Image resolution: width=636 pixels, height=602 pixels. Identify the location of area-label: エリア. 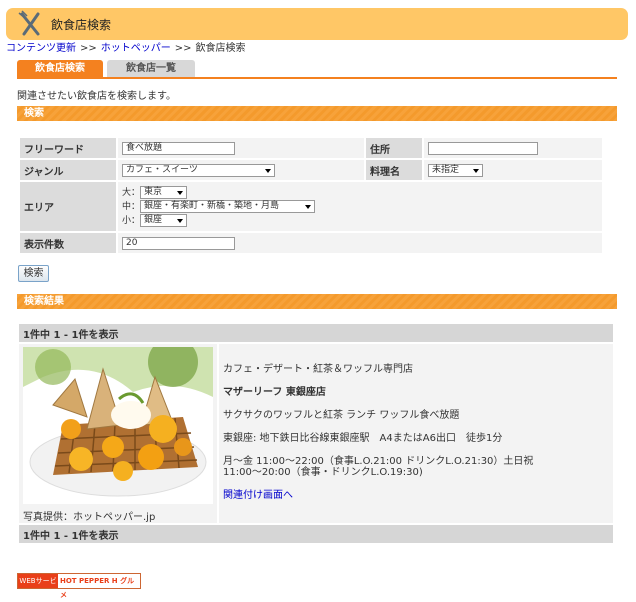
(68, 206).